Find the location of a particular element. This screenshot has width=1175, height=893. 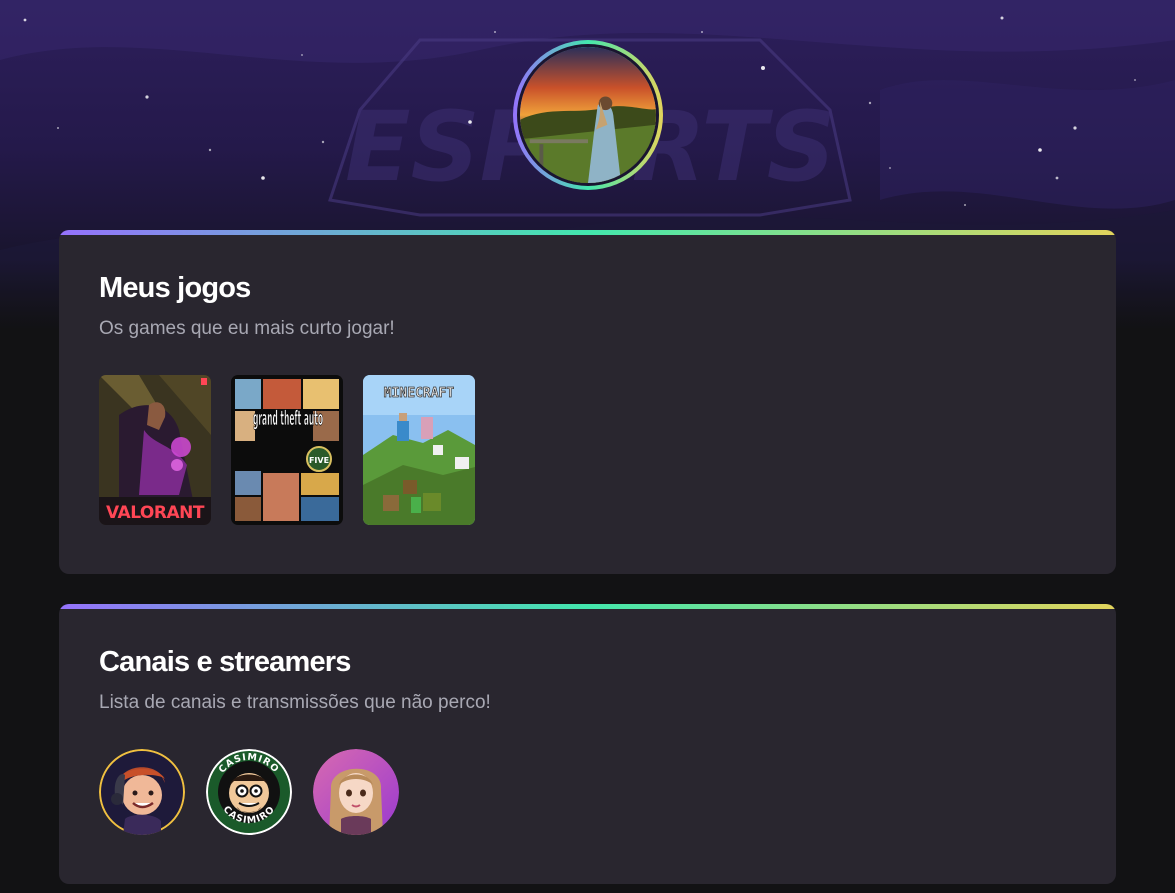

profile-avatar is located at coordinates (588, 115).